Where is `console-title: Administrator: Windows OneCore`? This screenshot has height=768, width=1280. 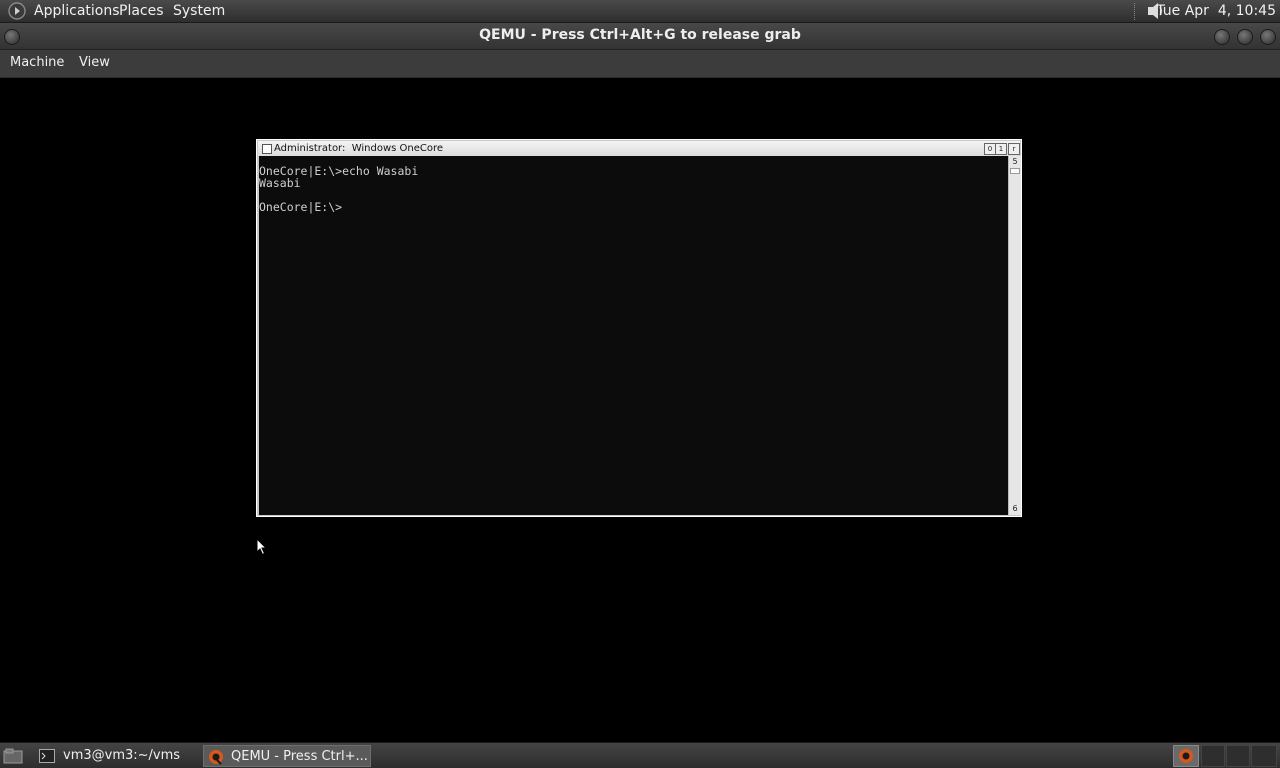 console-title: Administrator: Windows OneCore is located at coordinates (359, 148).